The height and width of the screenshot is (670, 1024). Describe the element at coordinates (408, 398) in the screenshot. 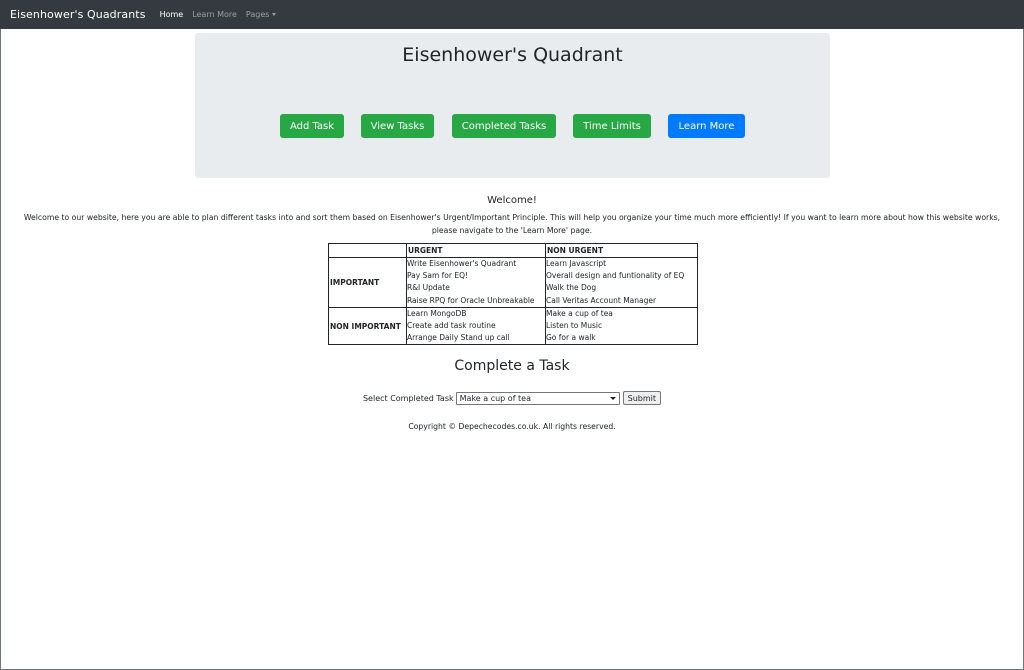

I see `completed-task-label: Select Completed Task` at that location.